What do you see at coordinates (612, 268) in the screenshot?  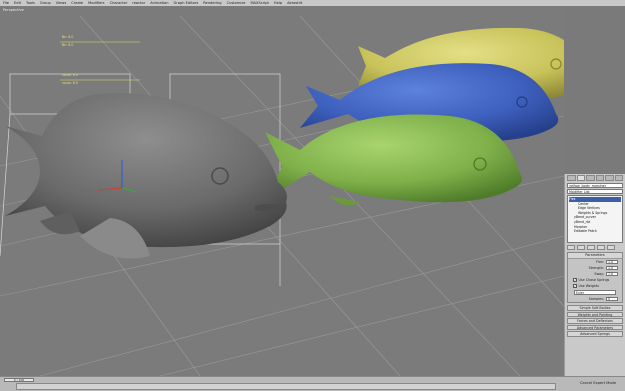 I see `strength-spinner: 1.0` at bounding box center [612, 268].